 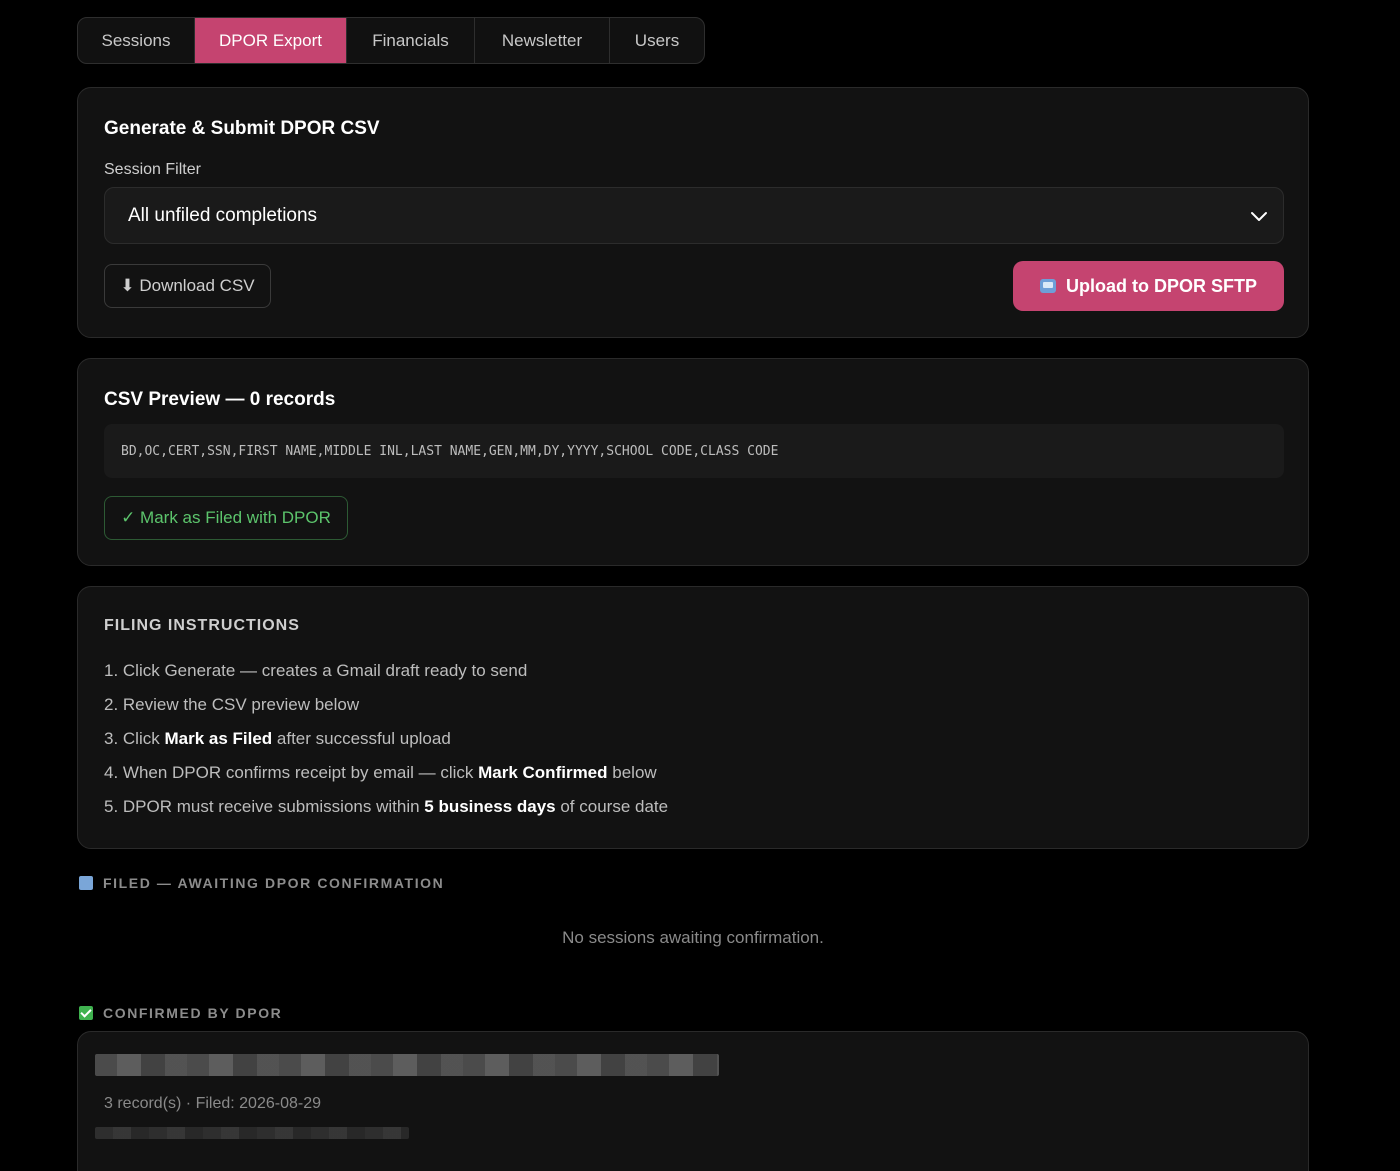 What do you see at coordinates (361, 738) in the screenshot?
I see `step-text: after successful upload` at bounding box center [361, 738].